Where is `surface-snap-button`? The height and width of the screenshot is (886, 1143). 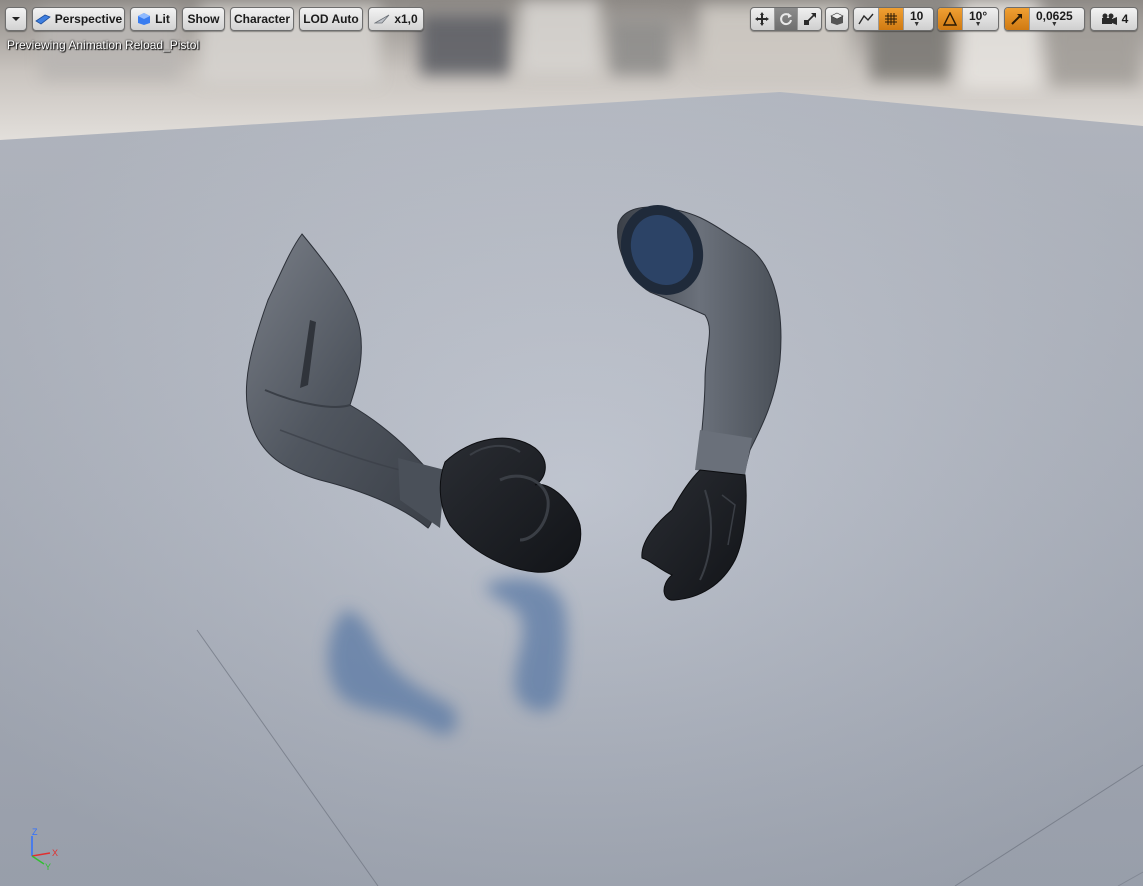
surface-snap-button is located at coordinates (866, 19).